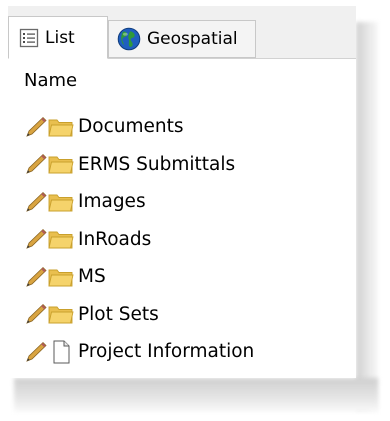 Image resolution: width=390 pixels, height=421 pixels. I want to click on window-shadow-right, so click(367, 216).